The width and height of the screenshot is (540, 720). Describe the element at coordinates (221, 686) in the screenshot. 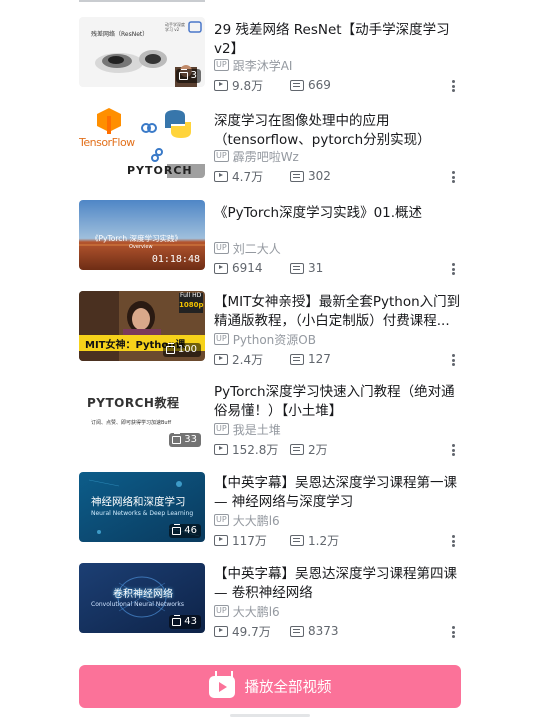

I see `tv-play-icon` at that location.